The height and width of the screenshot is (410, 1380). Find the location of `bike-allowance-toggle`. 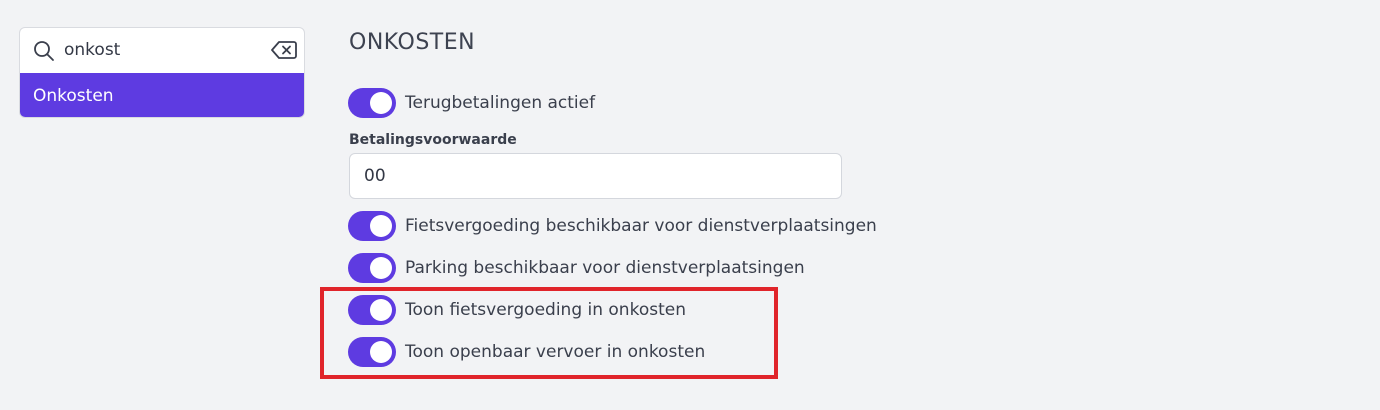

bike-allowance-toggle is located at coordinates (372, 226).